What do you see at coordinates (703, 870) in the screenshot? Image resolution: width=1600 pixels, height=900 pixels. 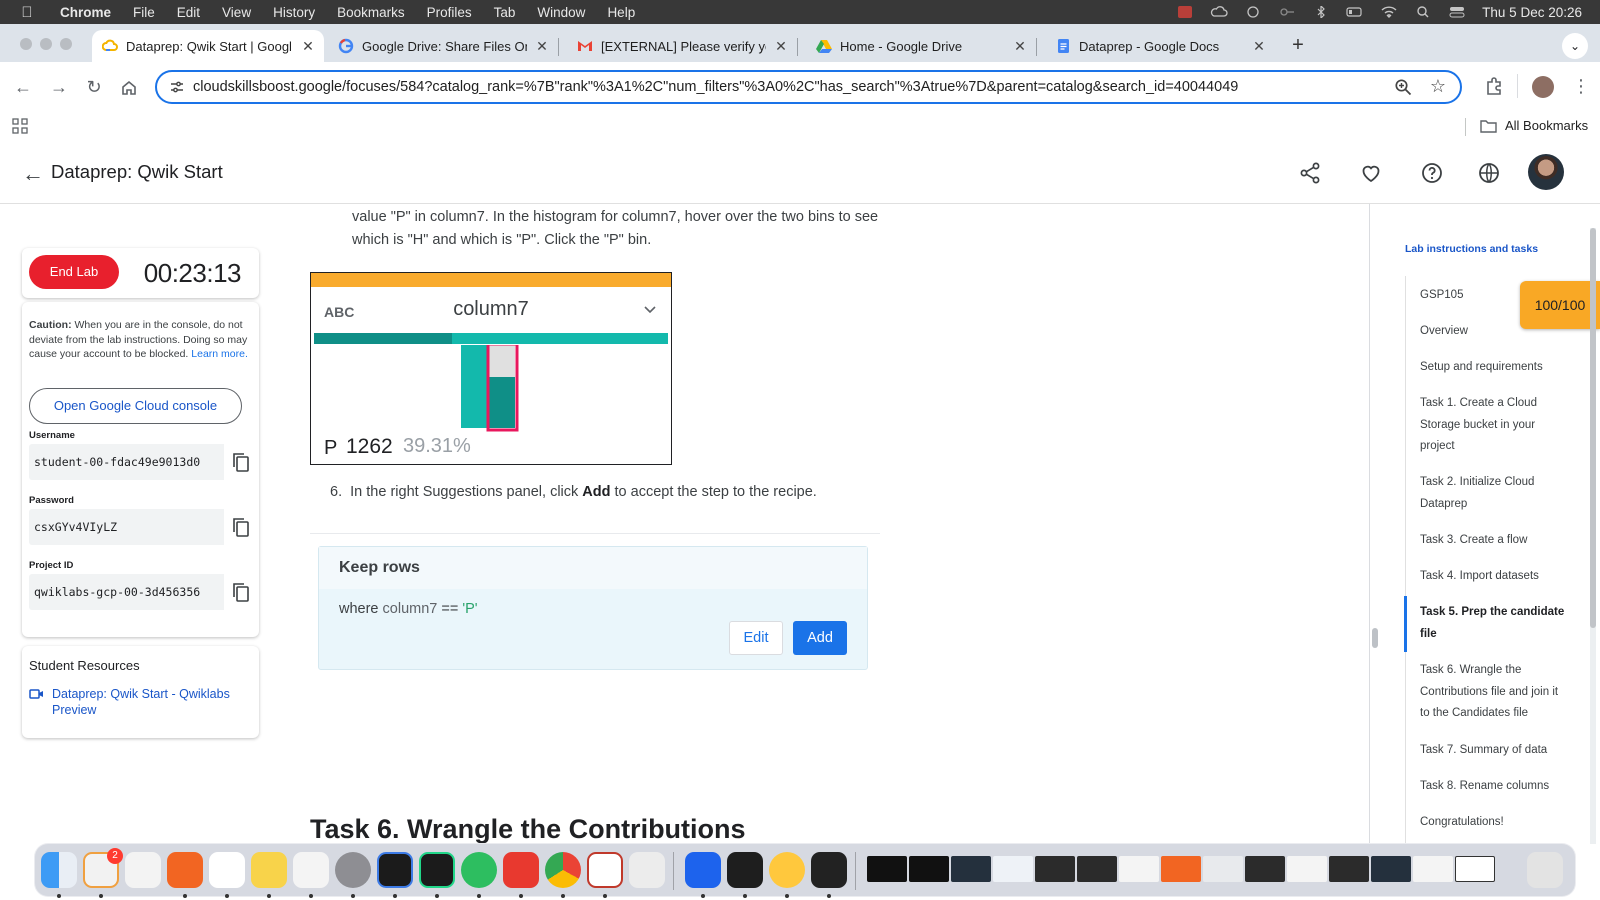 I see `docker-icon` at bounding box center [703, 870].